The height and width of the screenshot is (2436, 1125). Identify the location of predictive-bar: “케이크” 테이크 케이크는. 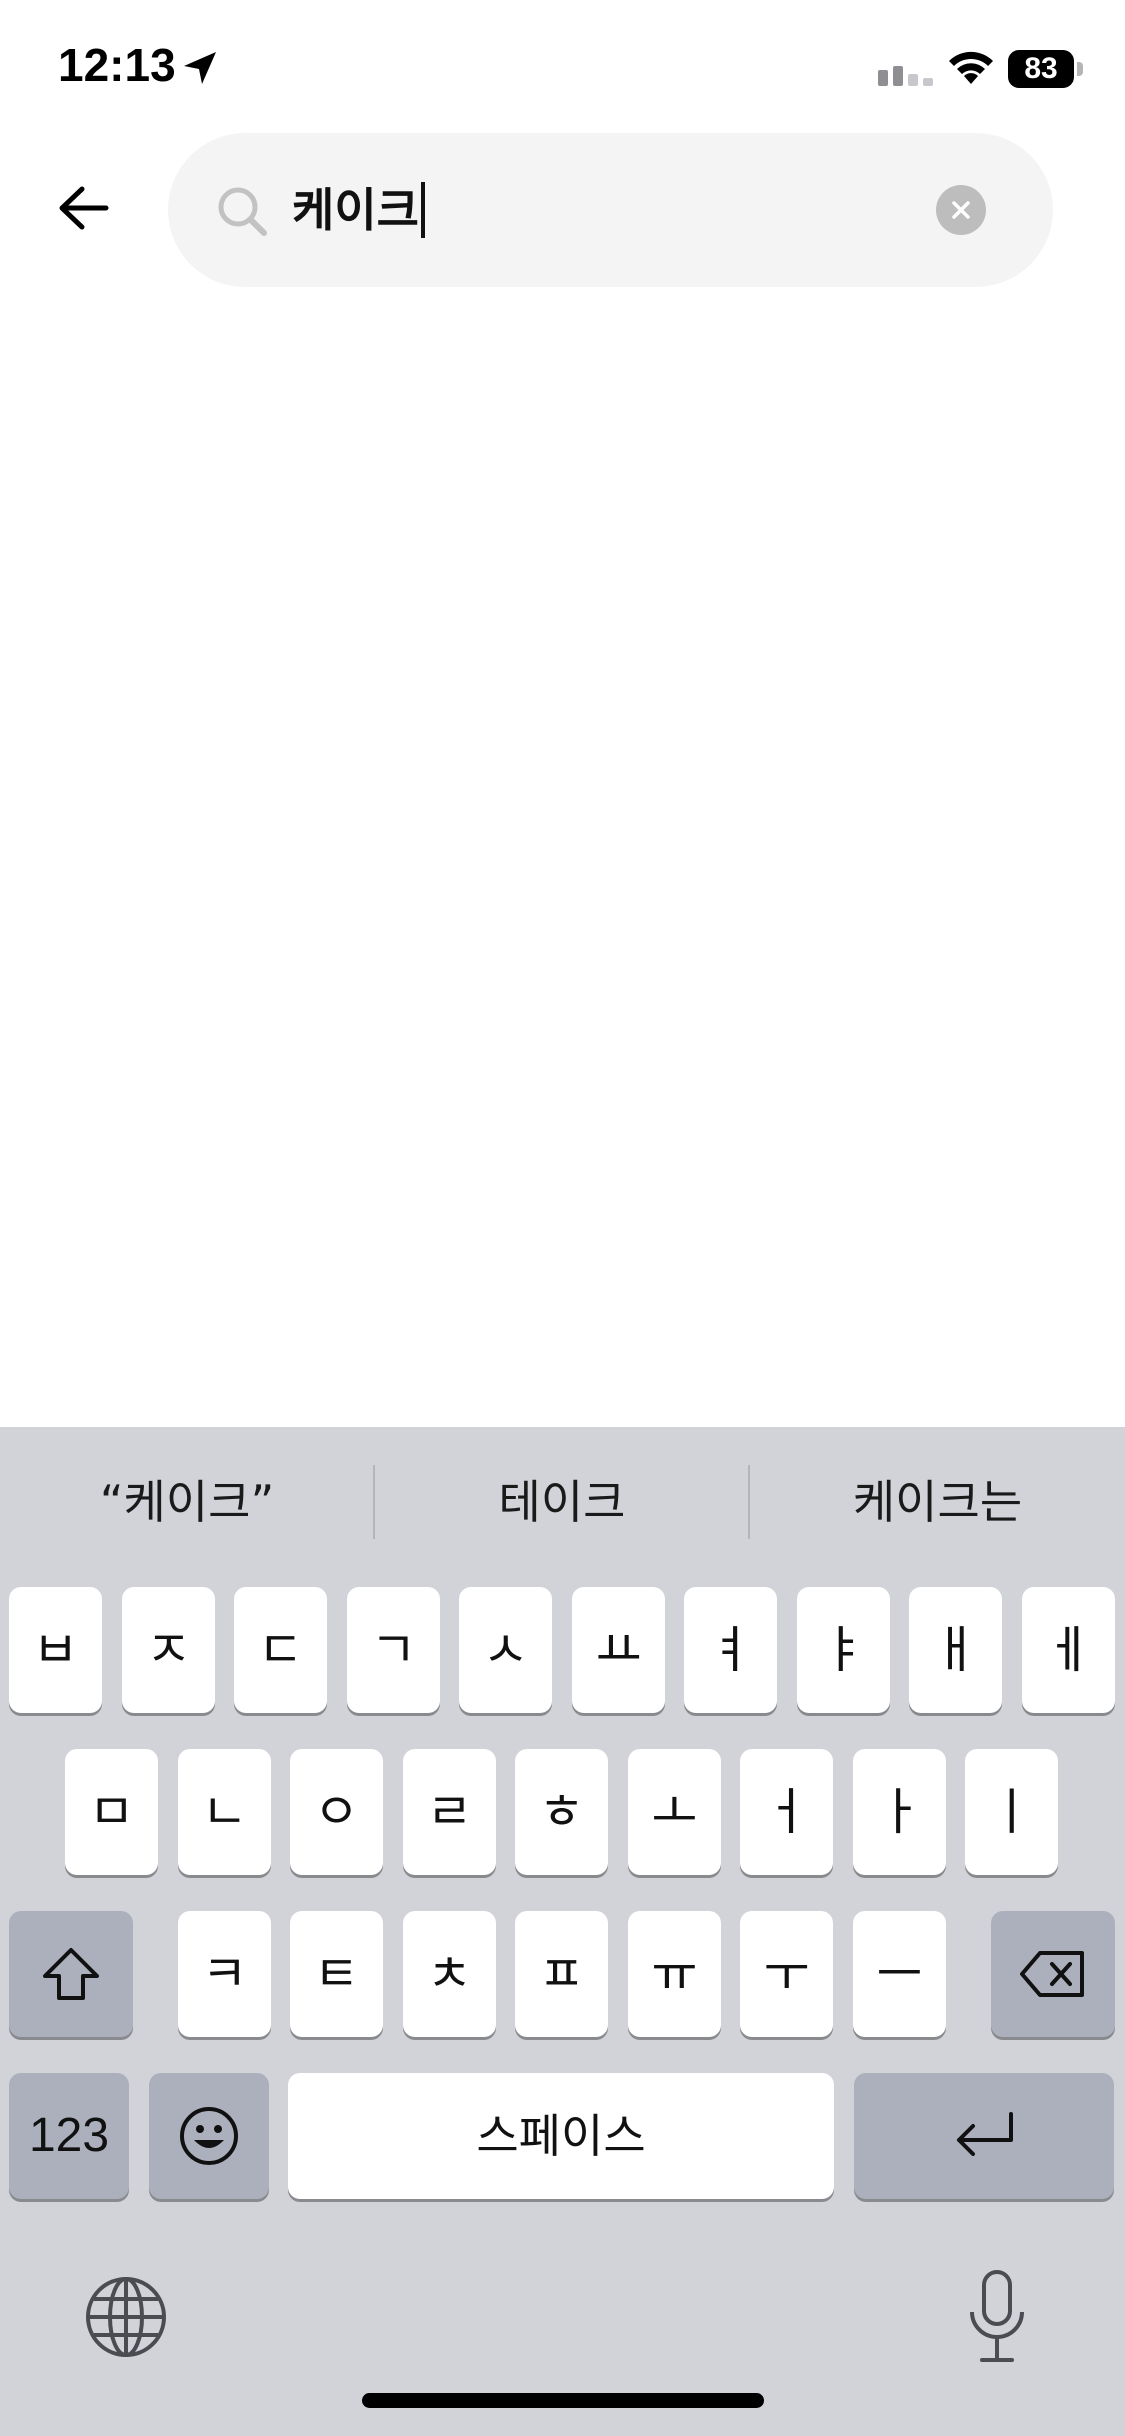
(562, 1502).